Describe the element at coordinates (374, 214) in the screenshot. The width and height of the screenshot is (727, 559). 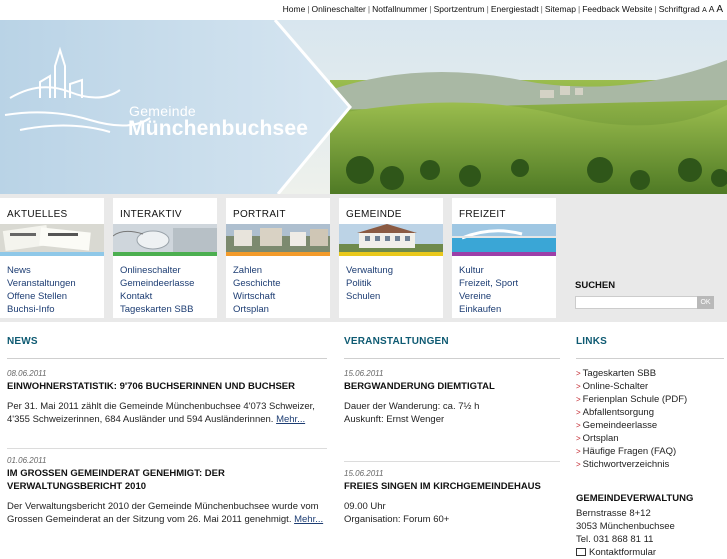
I see `category-title: GEMEINDE` at that location.